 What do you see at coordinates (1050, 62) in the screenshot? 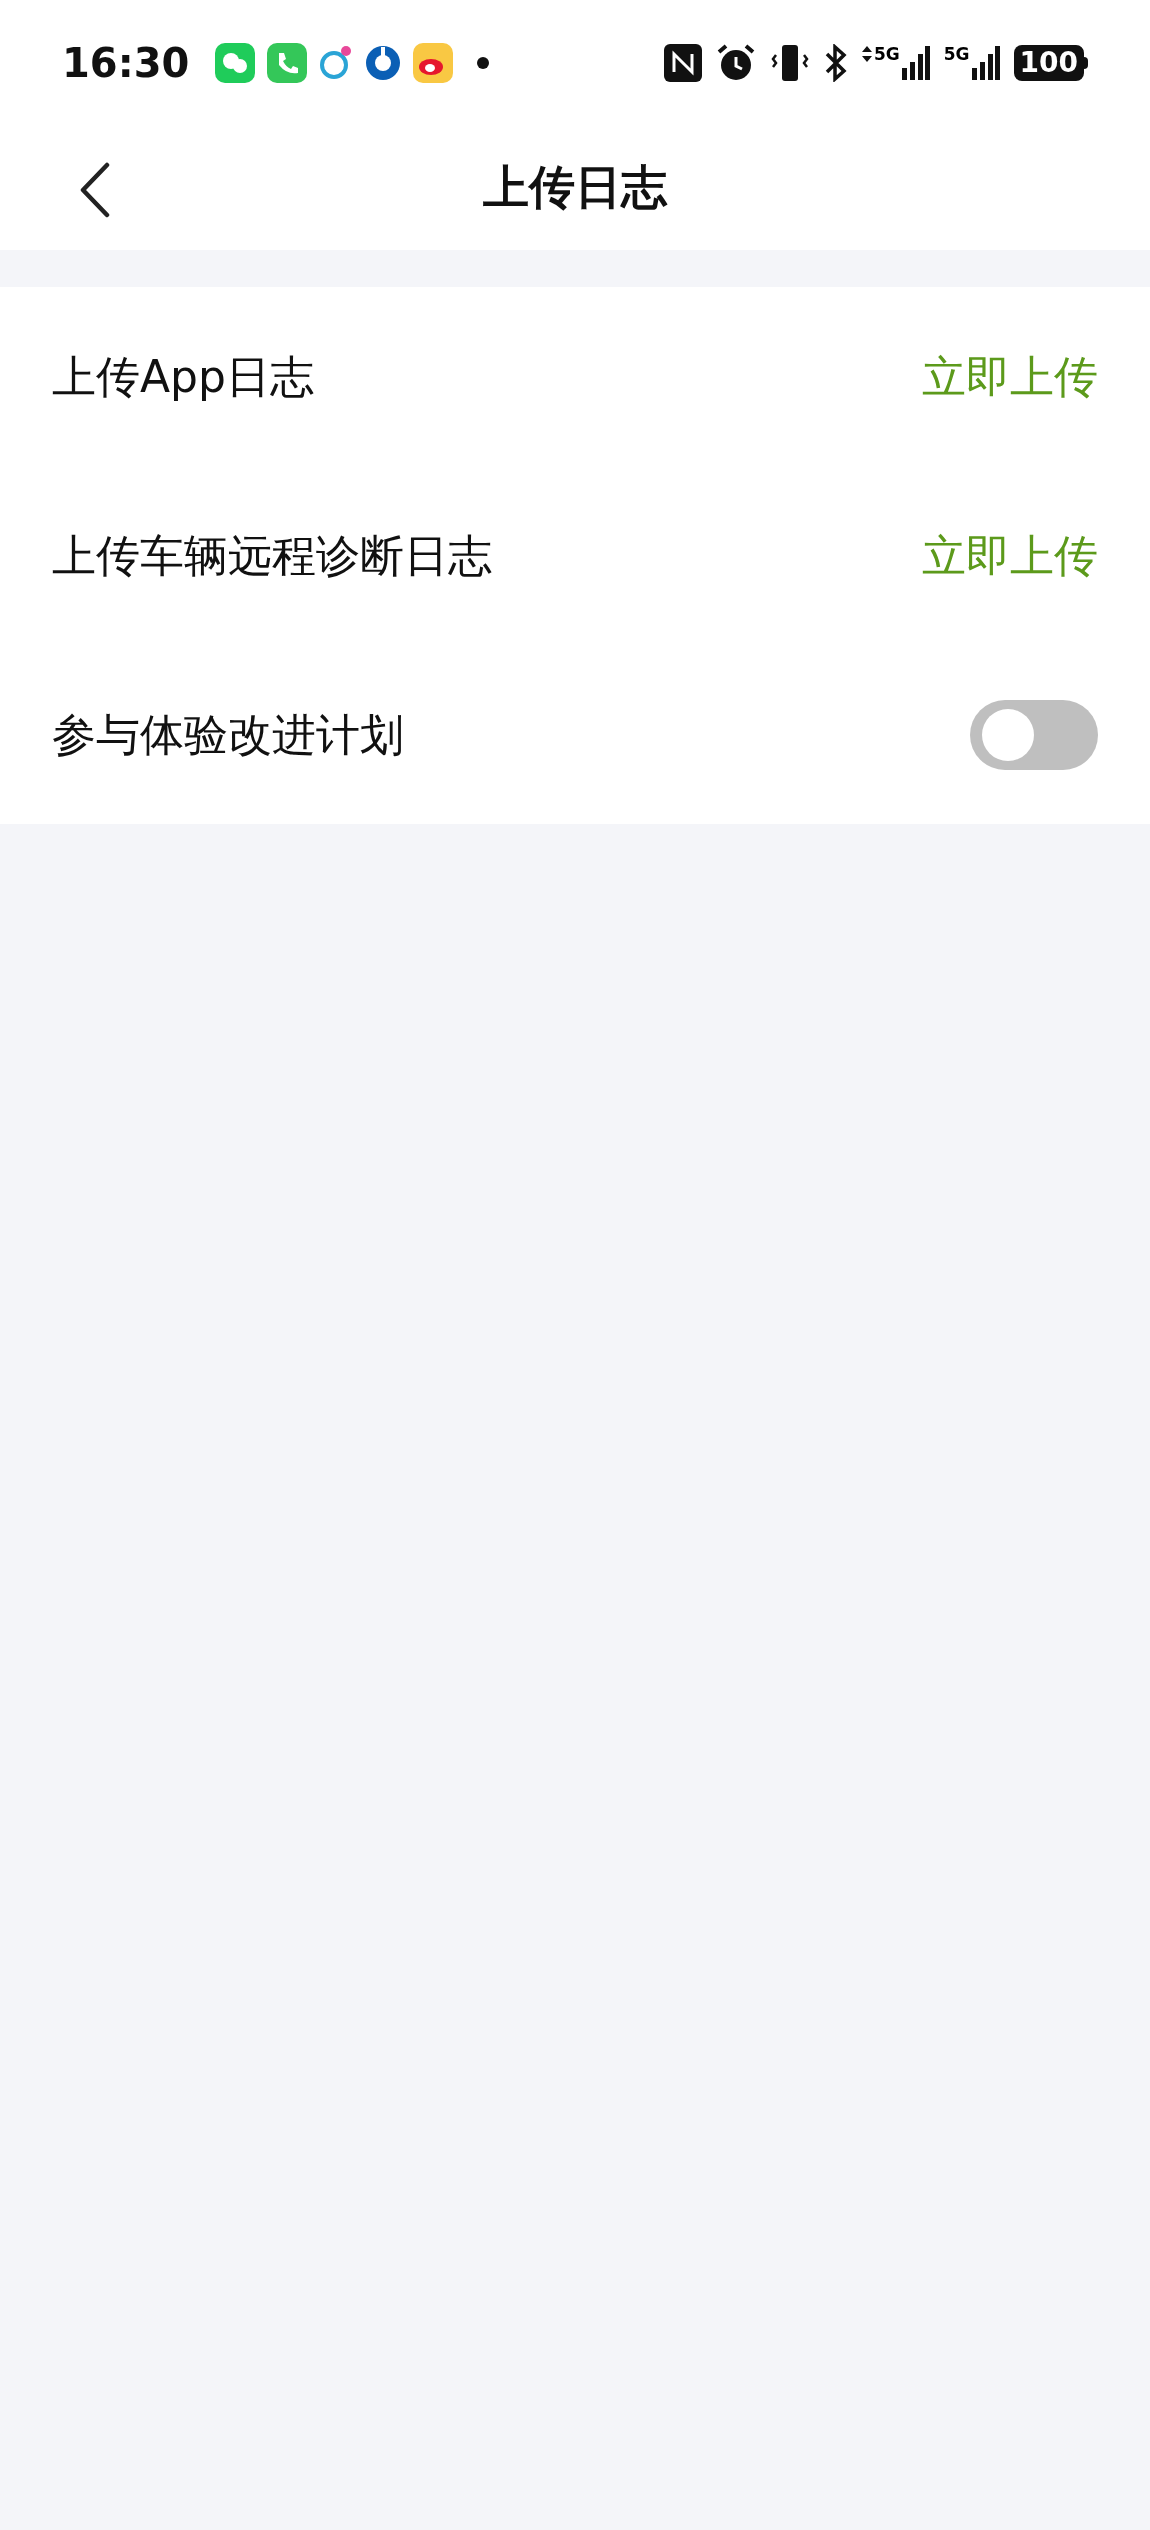
I see `battery-indicator: 100` at bounding box center [1050, 62].